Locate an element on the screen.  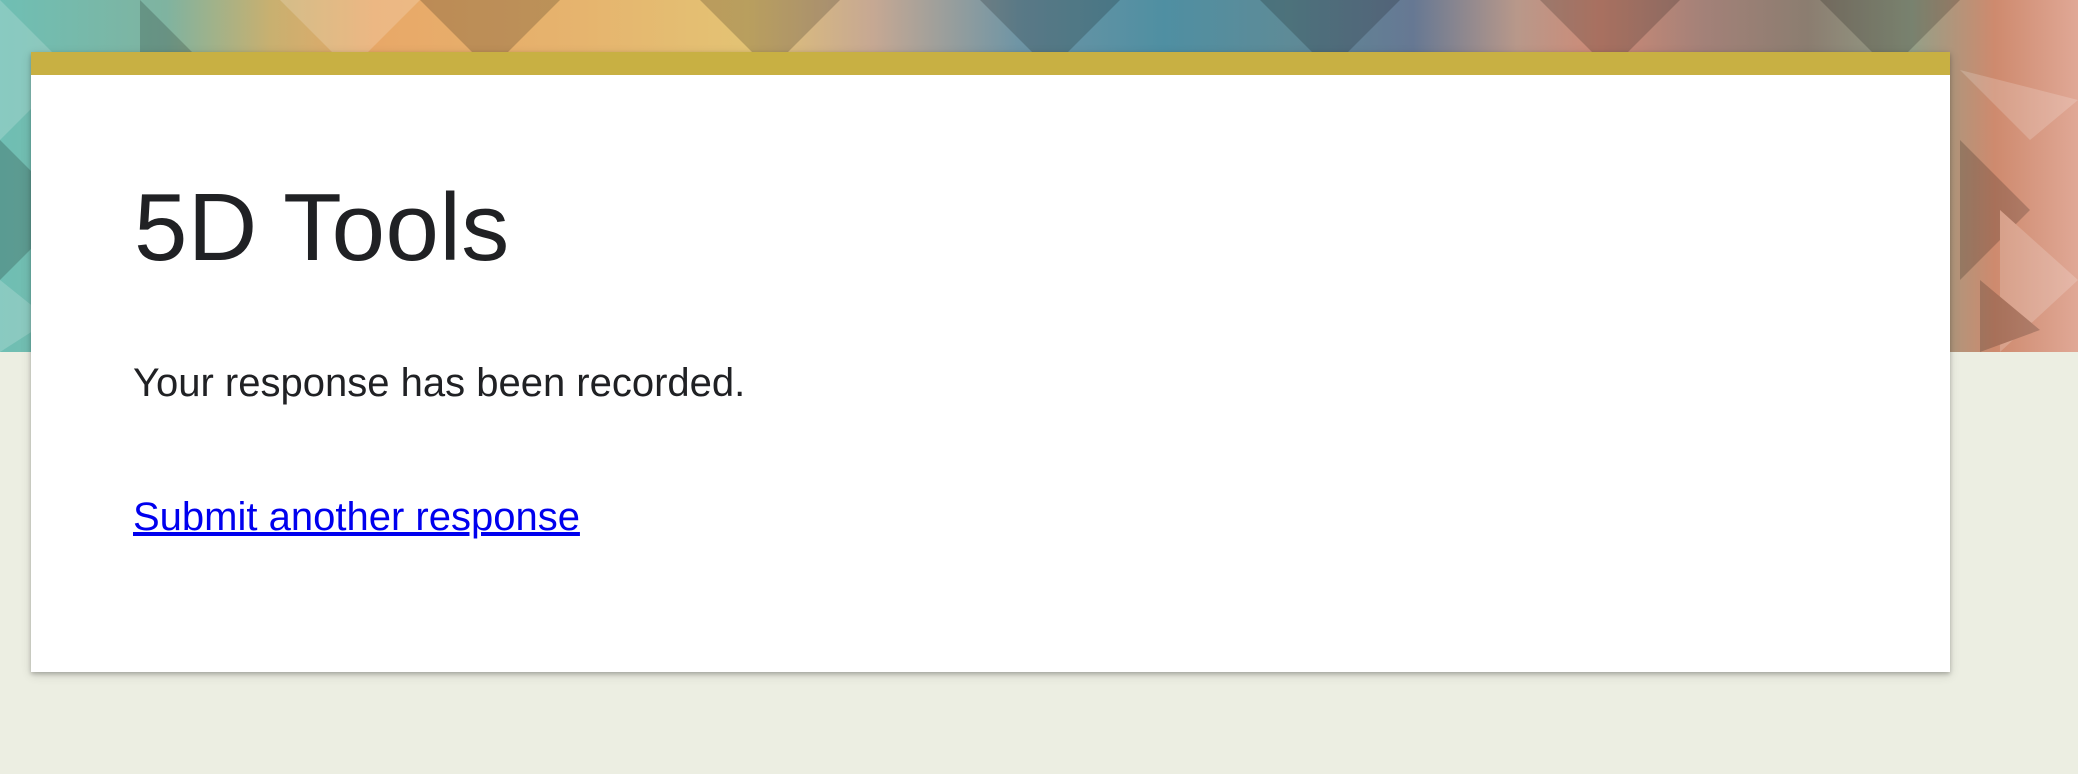
form-title: 5D Tools is located at coordinates (322, 227).